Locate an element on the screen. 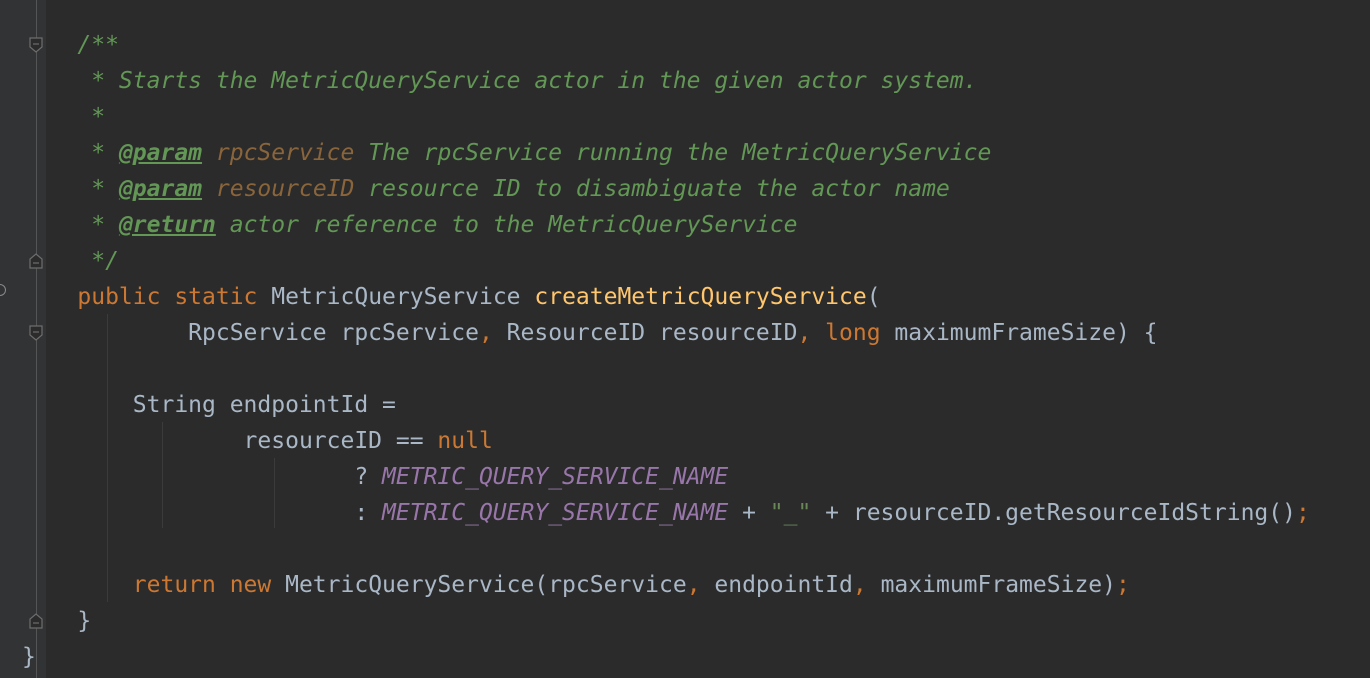 This screenshot has height=678, width=1370. code-token: MetricQueryService(rpcService is located at coordinates (486, 585).